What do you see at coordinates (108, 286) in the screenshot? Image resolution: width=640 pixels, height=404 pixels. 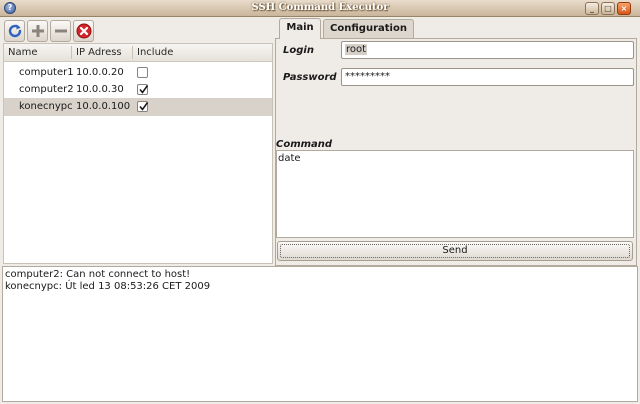 I see `log-line: konecnypc: Út led 13 08:53:26 CET 2009` at bounding box center [108, 286].